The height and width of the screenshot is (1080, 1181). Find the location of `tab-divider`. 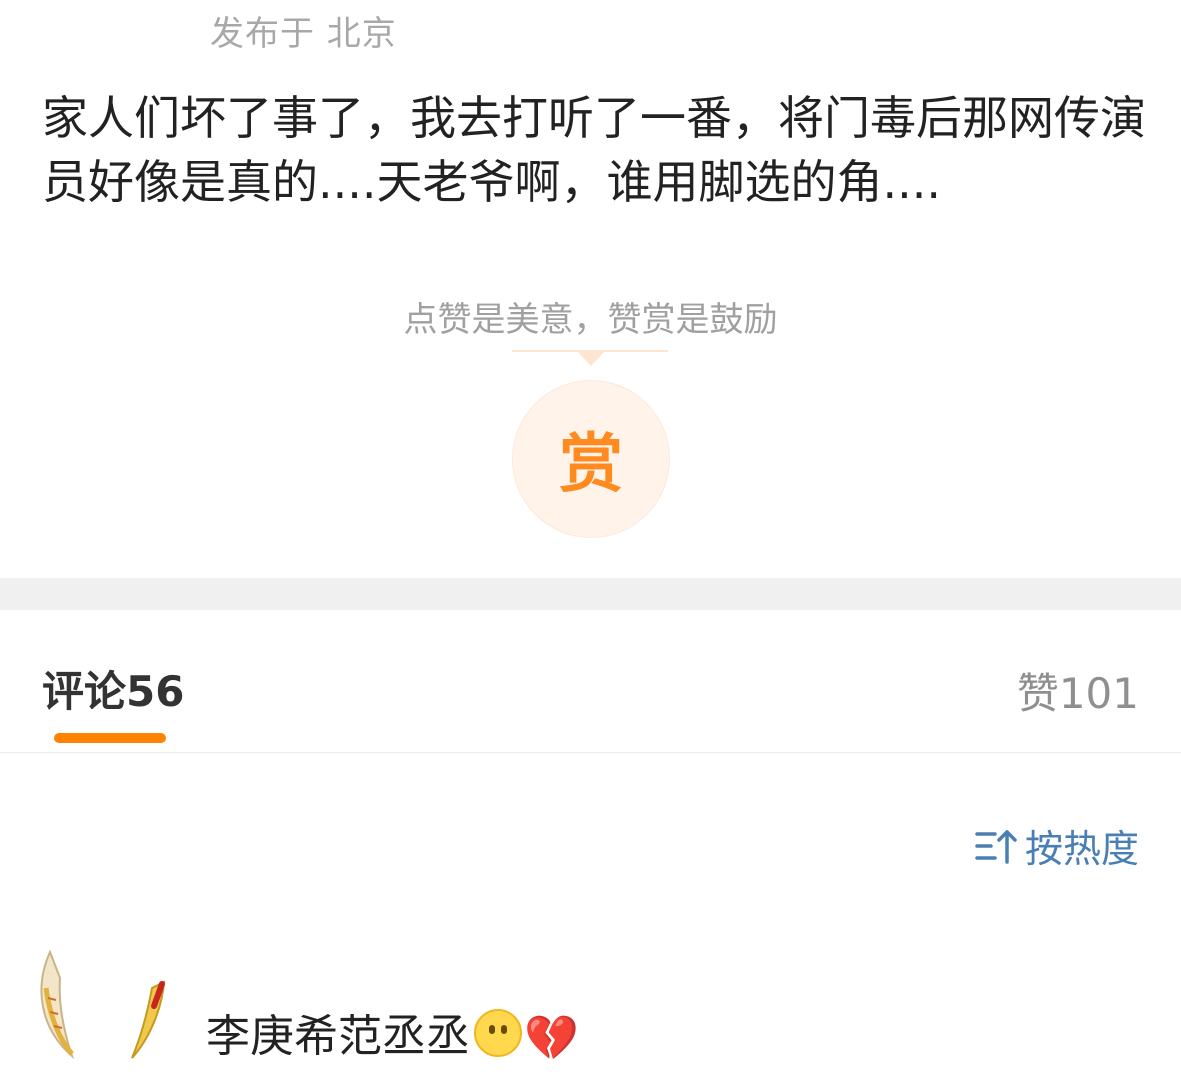

tab-divider is located at coordinates (590, 752).